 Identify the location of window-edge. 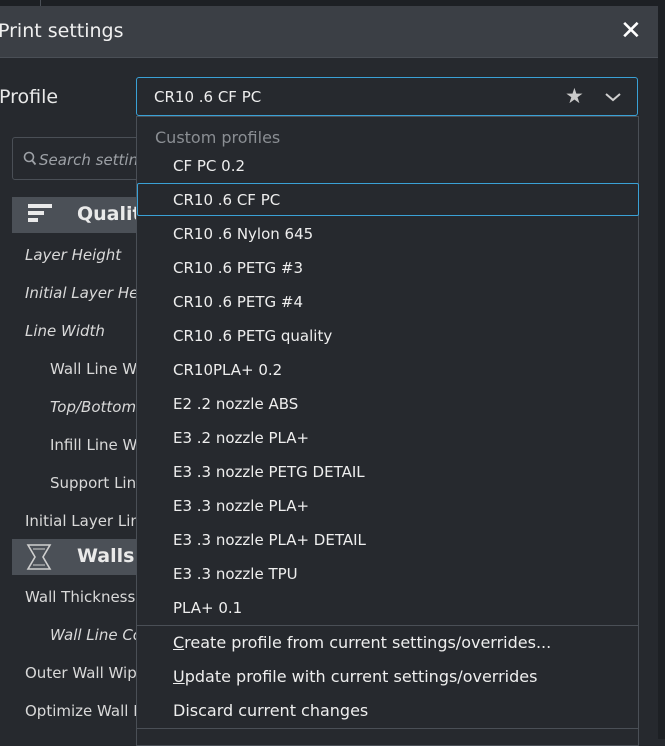
(661, 372).